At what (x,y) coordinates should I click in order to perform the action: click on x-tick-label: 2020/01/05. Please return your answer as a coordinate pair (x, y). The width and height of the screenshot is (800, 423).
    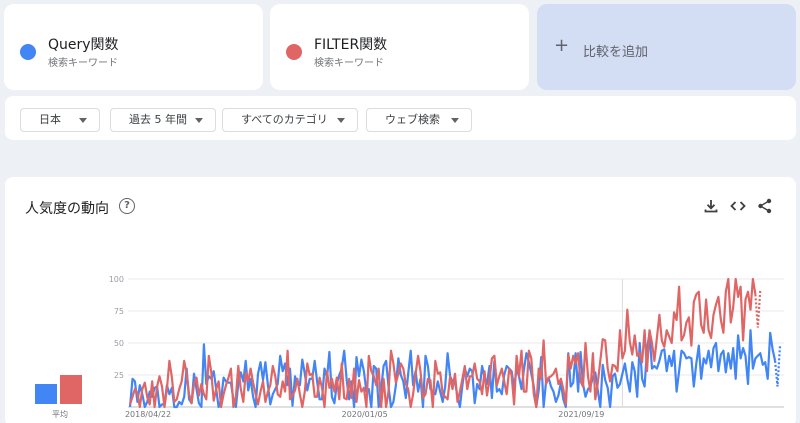
    Looking at the image, I should click on (365, 414).